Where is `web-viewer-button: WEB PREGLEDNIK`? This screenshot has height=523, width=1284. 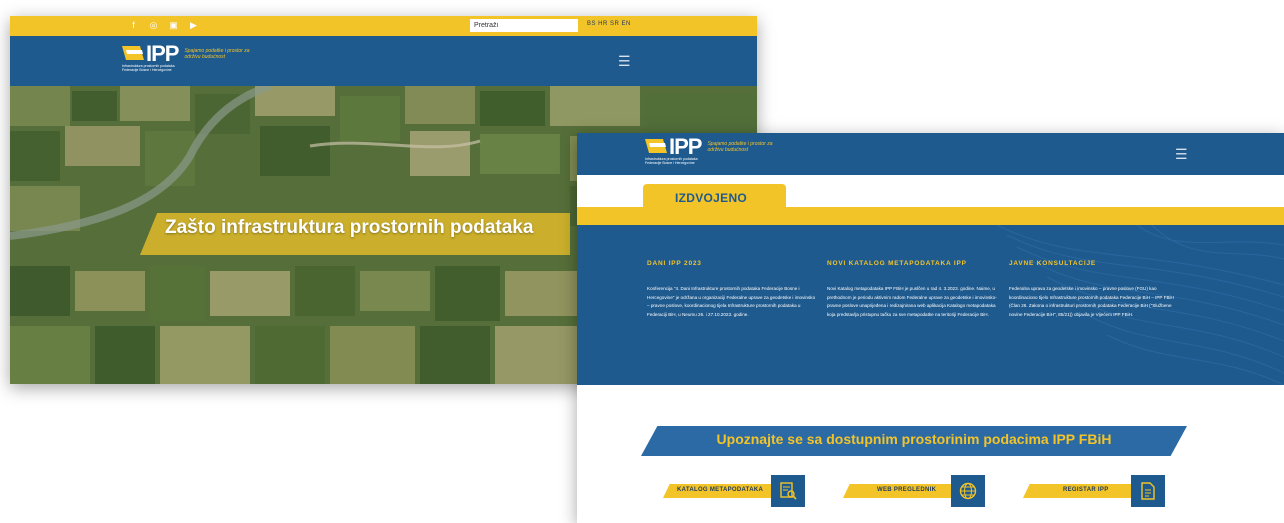
web-viewer-button: WEB PREGLEDNIK is located at coordinates (915, 492).